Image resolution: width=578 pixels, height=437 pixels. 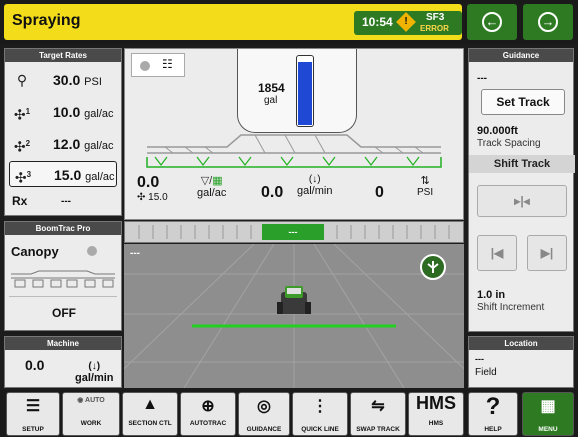 What do you see at coordinates (158, 65) in the screenshot?
I see `nozzle-status-button: ☷` at bounding box center [158, 65].